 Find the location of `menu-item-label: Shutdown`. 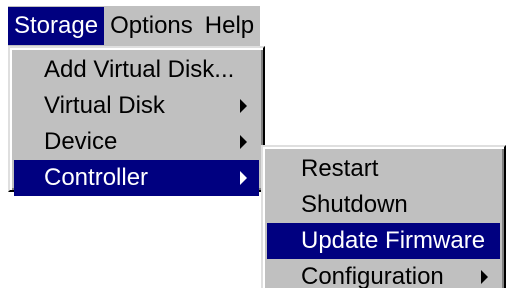

menu-item-label: Shutdown is located at coordinates (354, 204).